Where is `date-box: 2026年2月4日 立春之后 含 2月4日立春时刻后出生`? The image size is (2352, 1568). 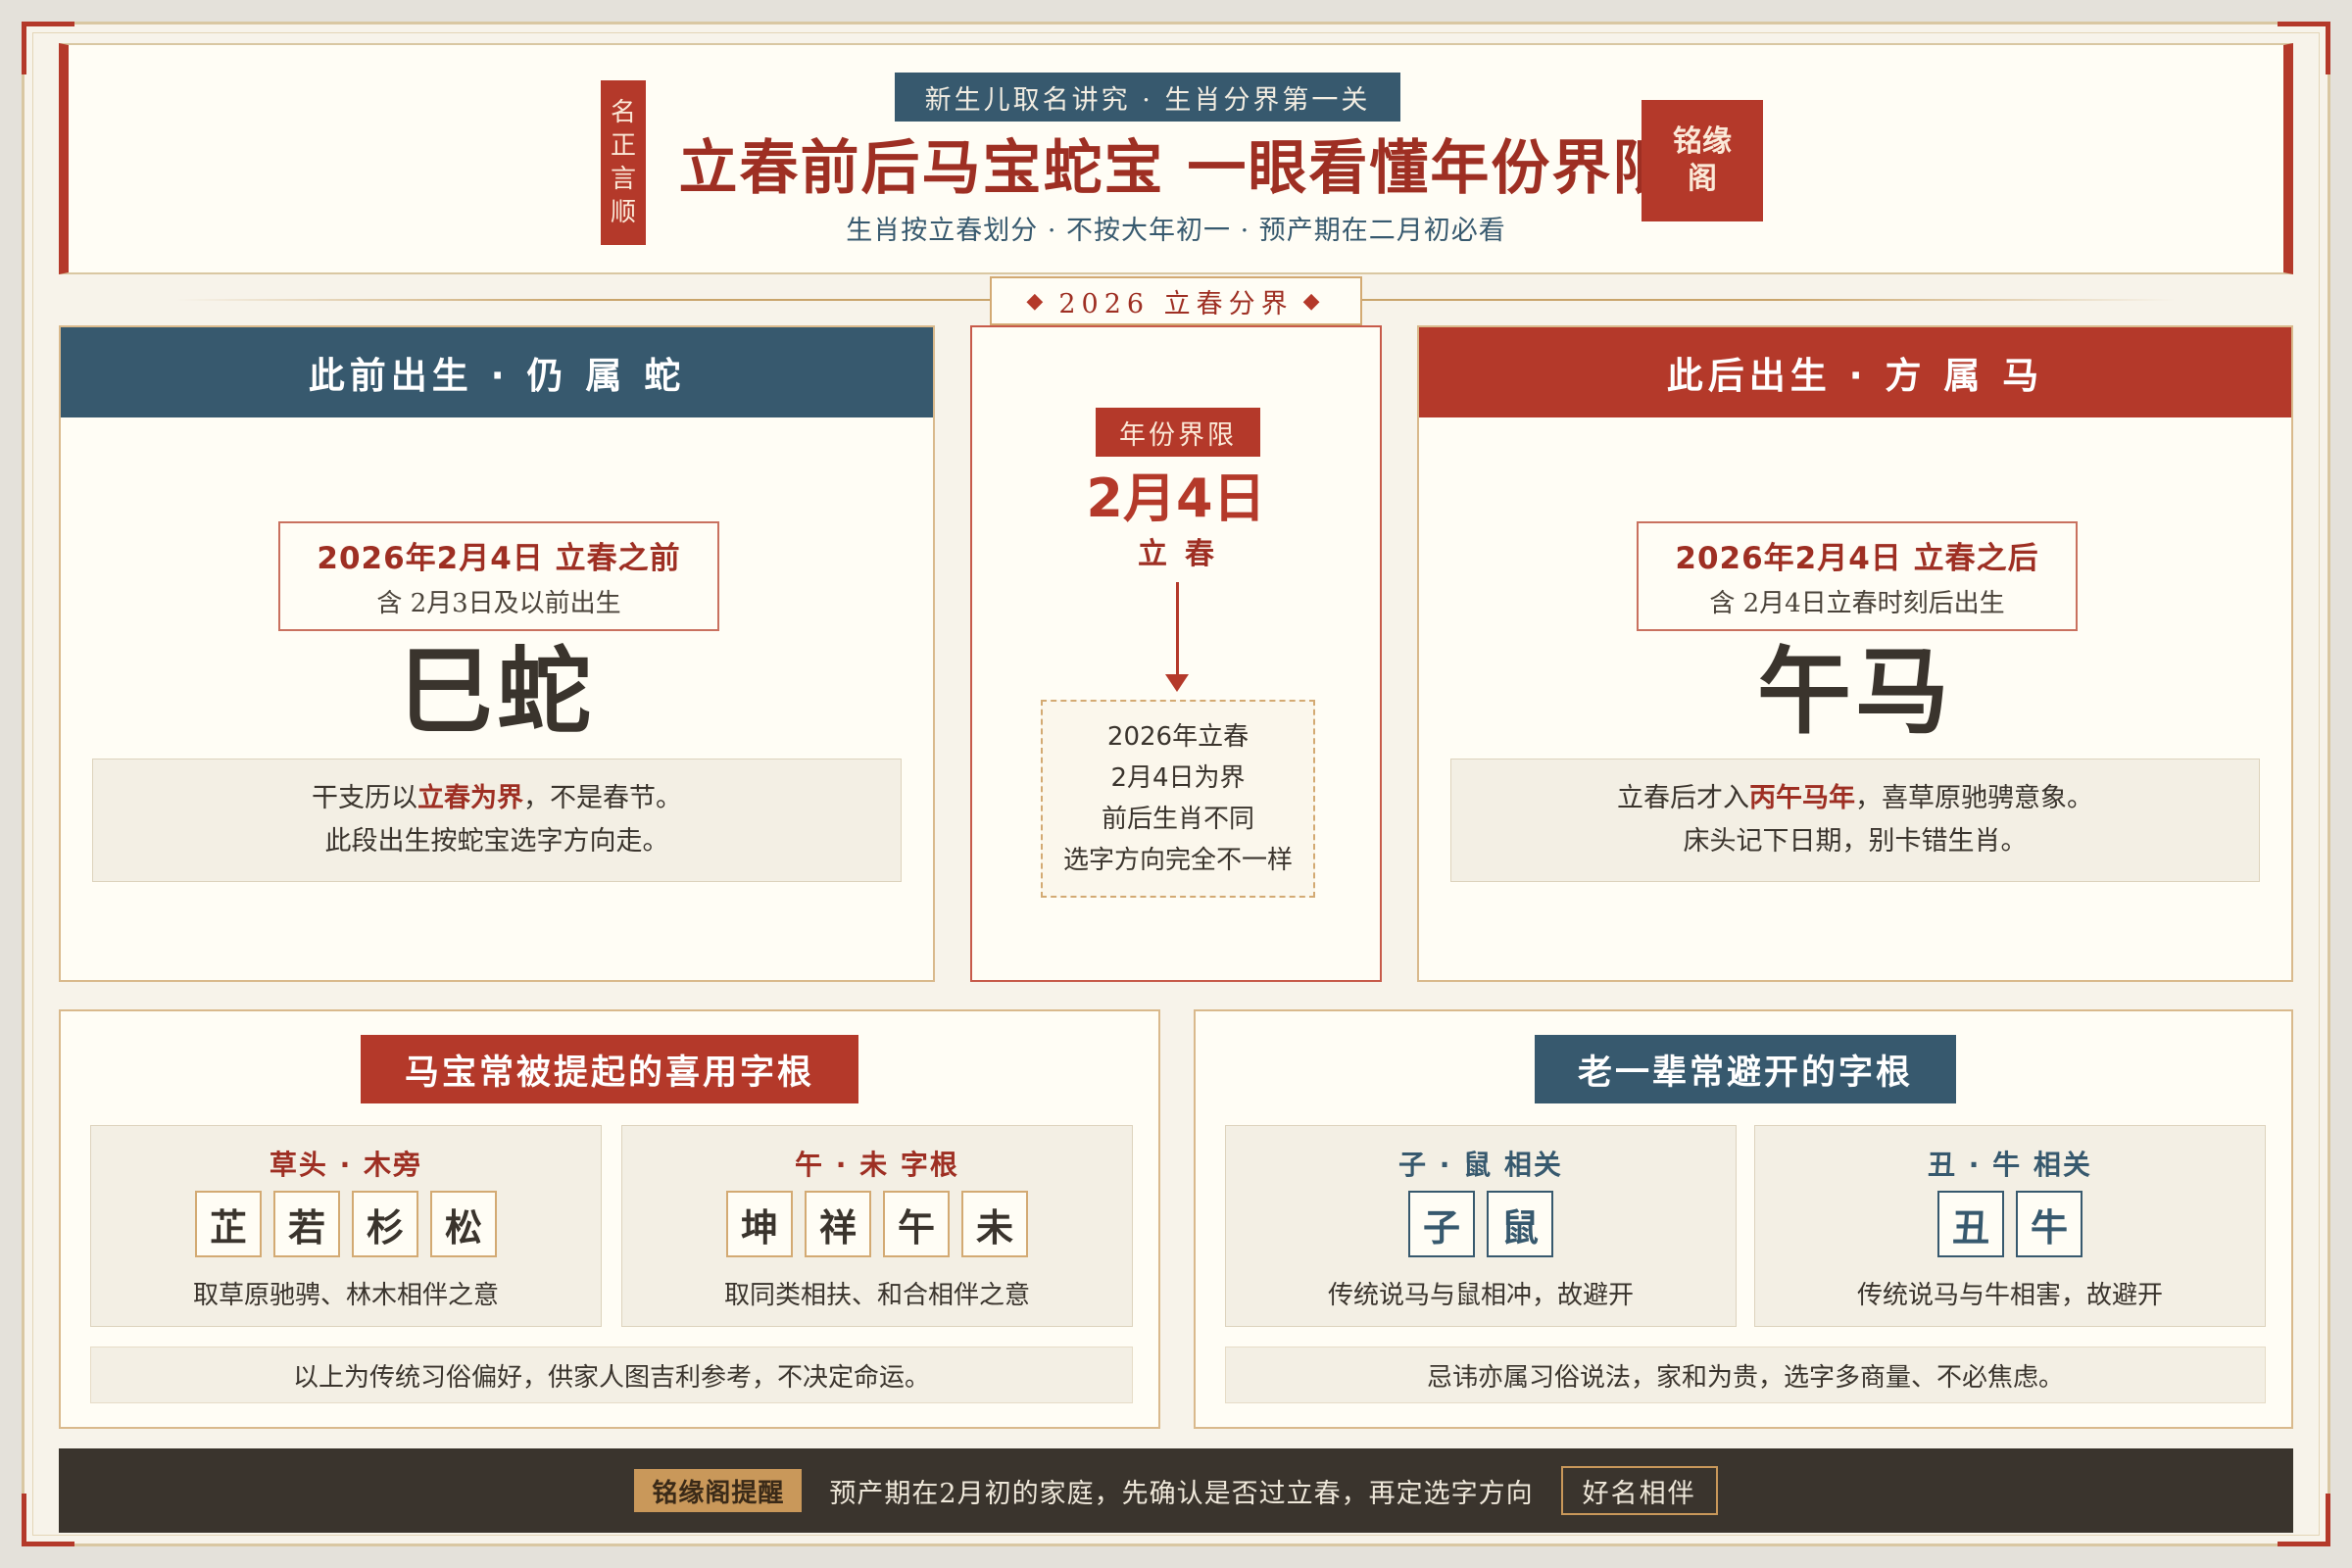
date-box: 2026年2月4日 立春之后 含 2月4日立春时刻后出生 is located at coordinates (1857, 576).